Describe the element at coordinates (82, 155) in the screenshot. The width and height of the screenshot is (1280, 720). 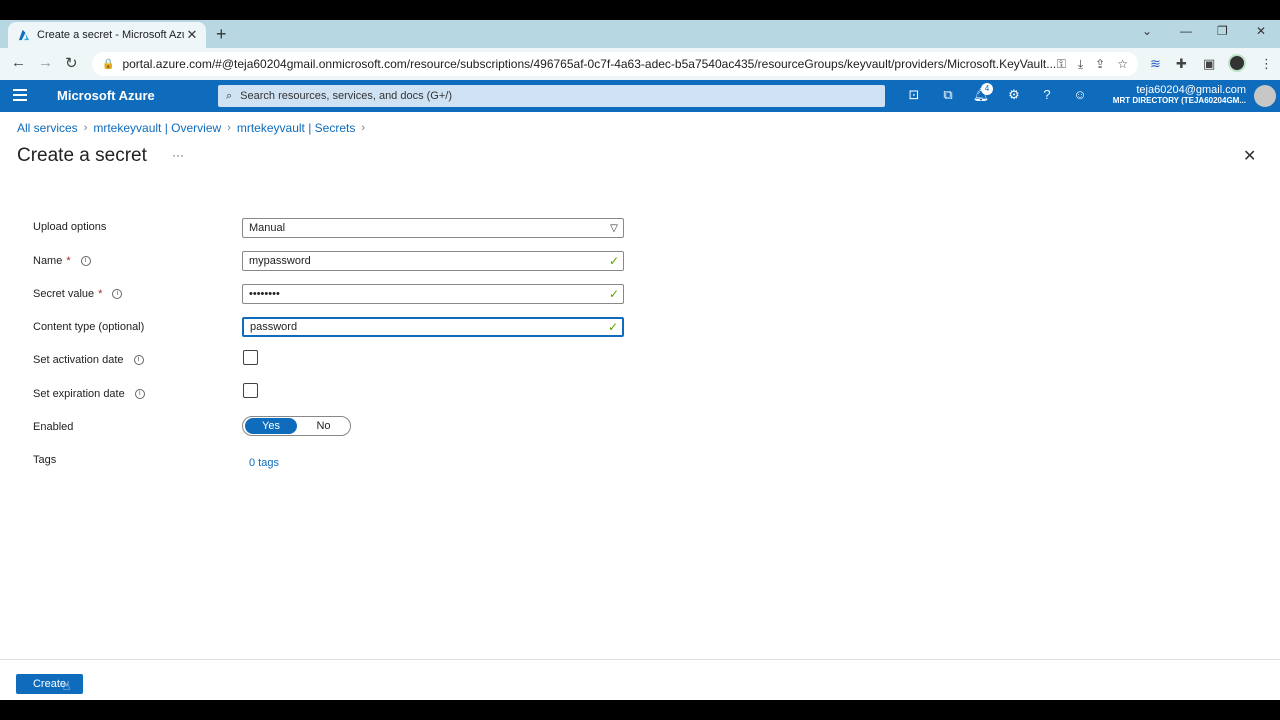
I see `page-title: Create a secret` at that location.